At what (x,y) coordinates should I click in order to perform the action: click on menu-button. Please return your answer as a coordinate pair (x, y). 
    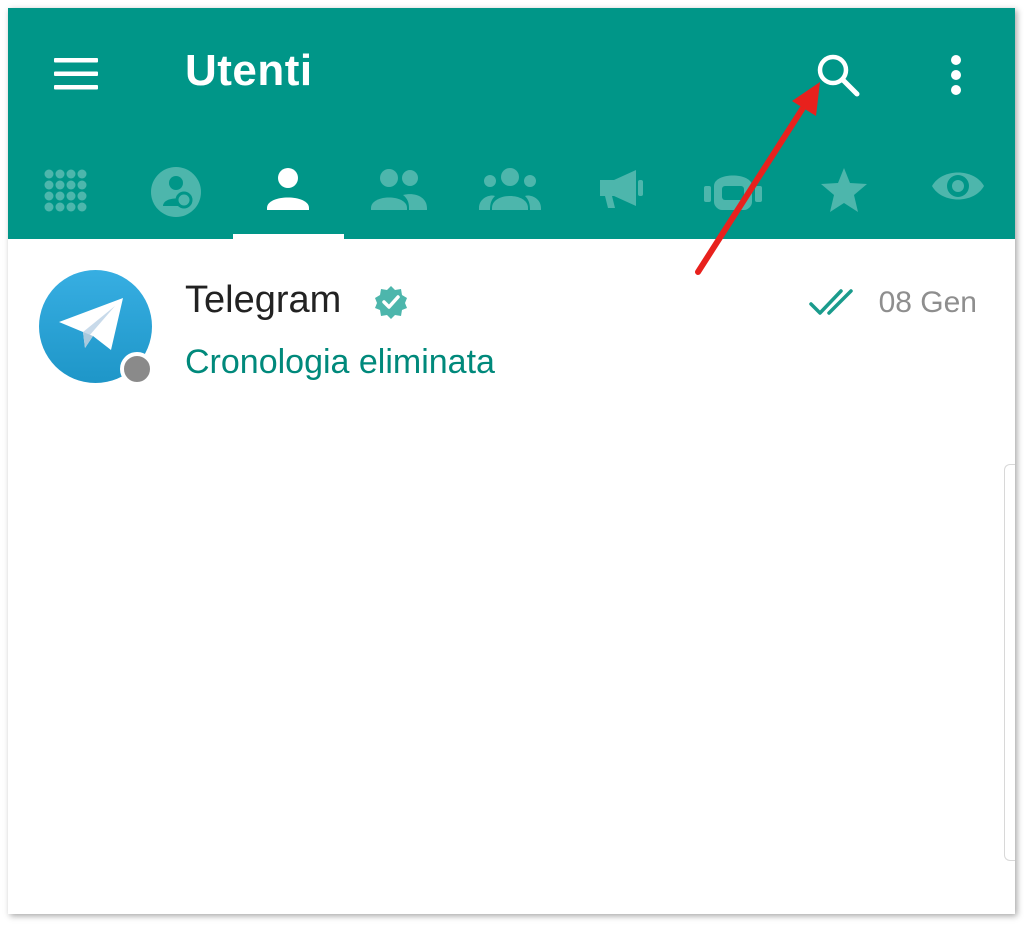
    Looking at the image, I should click on (76, 74).